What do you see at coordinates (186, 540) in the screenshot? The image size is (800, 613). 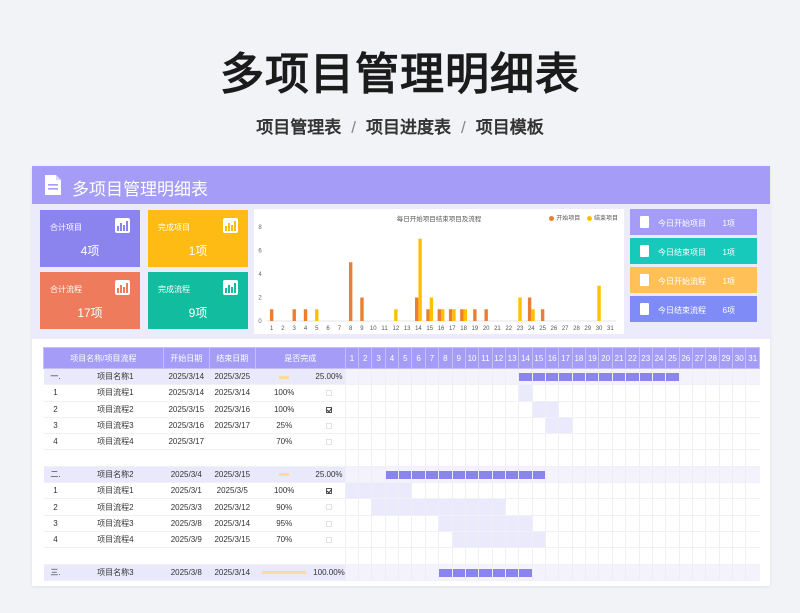 I see `start-date: 2025/3/9` at bounding box center [186, 540].